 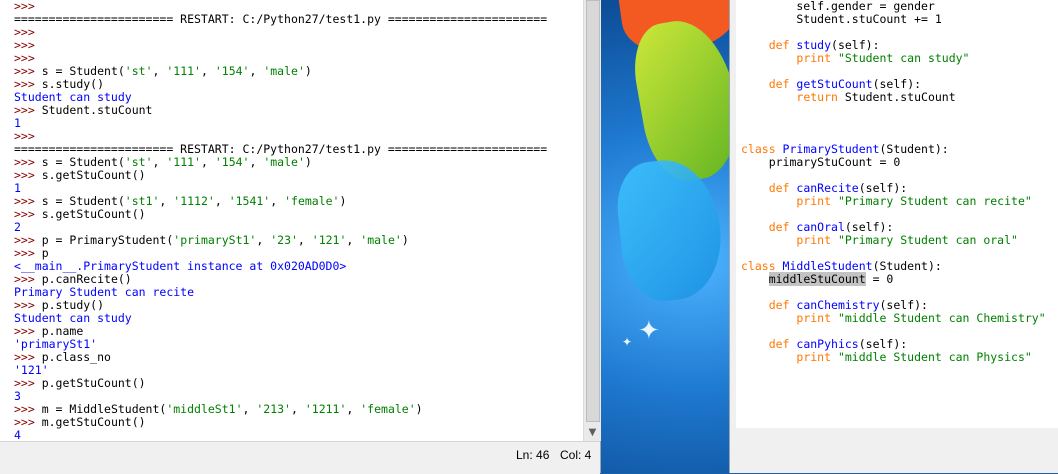 I want to click on code-token: canRecite, so click(x=827, y=188).